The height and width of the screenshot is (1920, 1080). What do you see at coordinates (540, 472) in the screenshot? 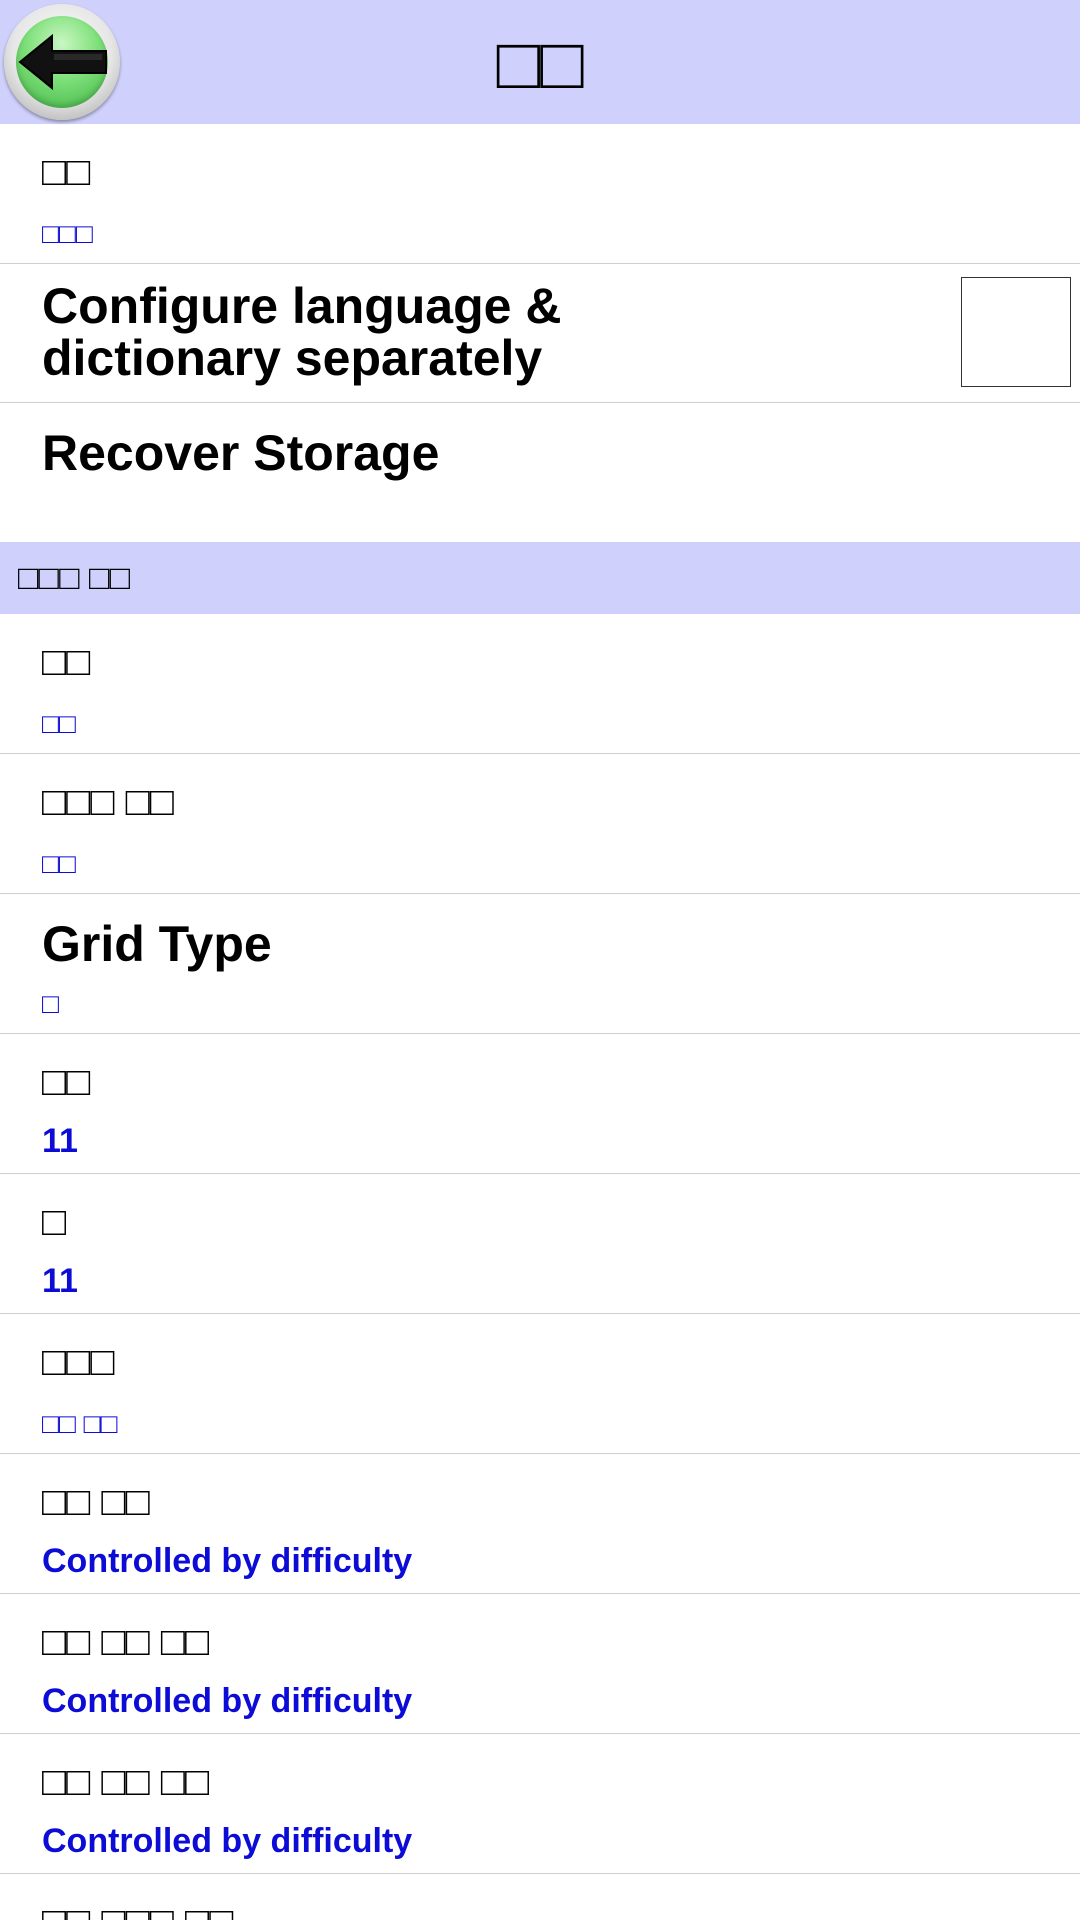
I see `pref-row-recover-storage: Recover Storage` at bounding box center [540, 472].